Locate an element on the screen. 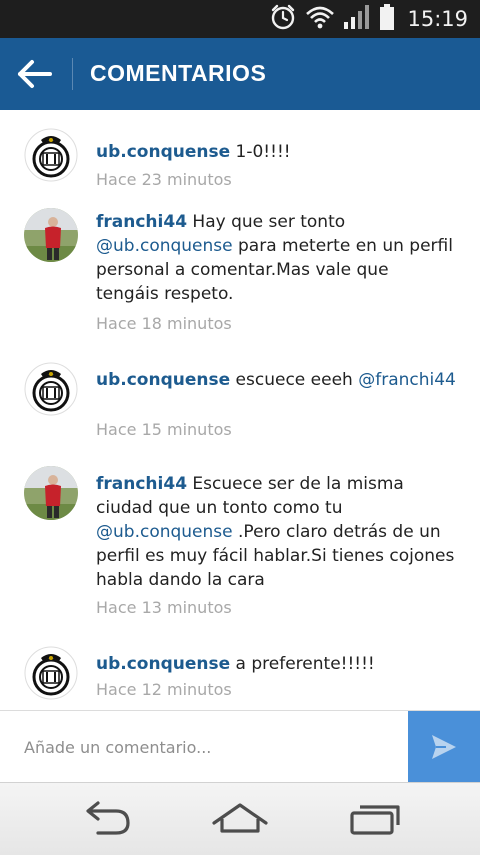 This screenshot has height=855, width=480. status-bar: 15:19 is located at coordinates (240, 19).